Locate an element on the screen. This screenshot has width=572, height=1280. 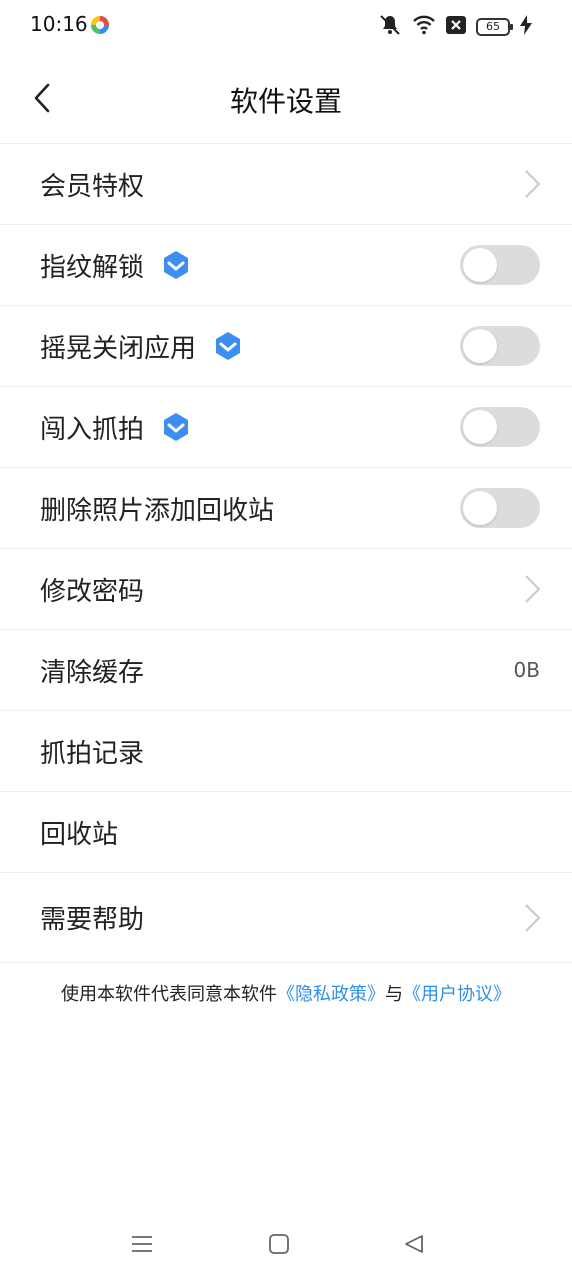
settings-row-capture-records: 抓拍记录 is located at coordinates (286, 751).